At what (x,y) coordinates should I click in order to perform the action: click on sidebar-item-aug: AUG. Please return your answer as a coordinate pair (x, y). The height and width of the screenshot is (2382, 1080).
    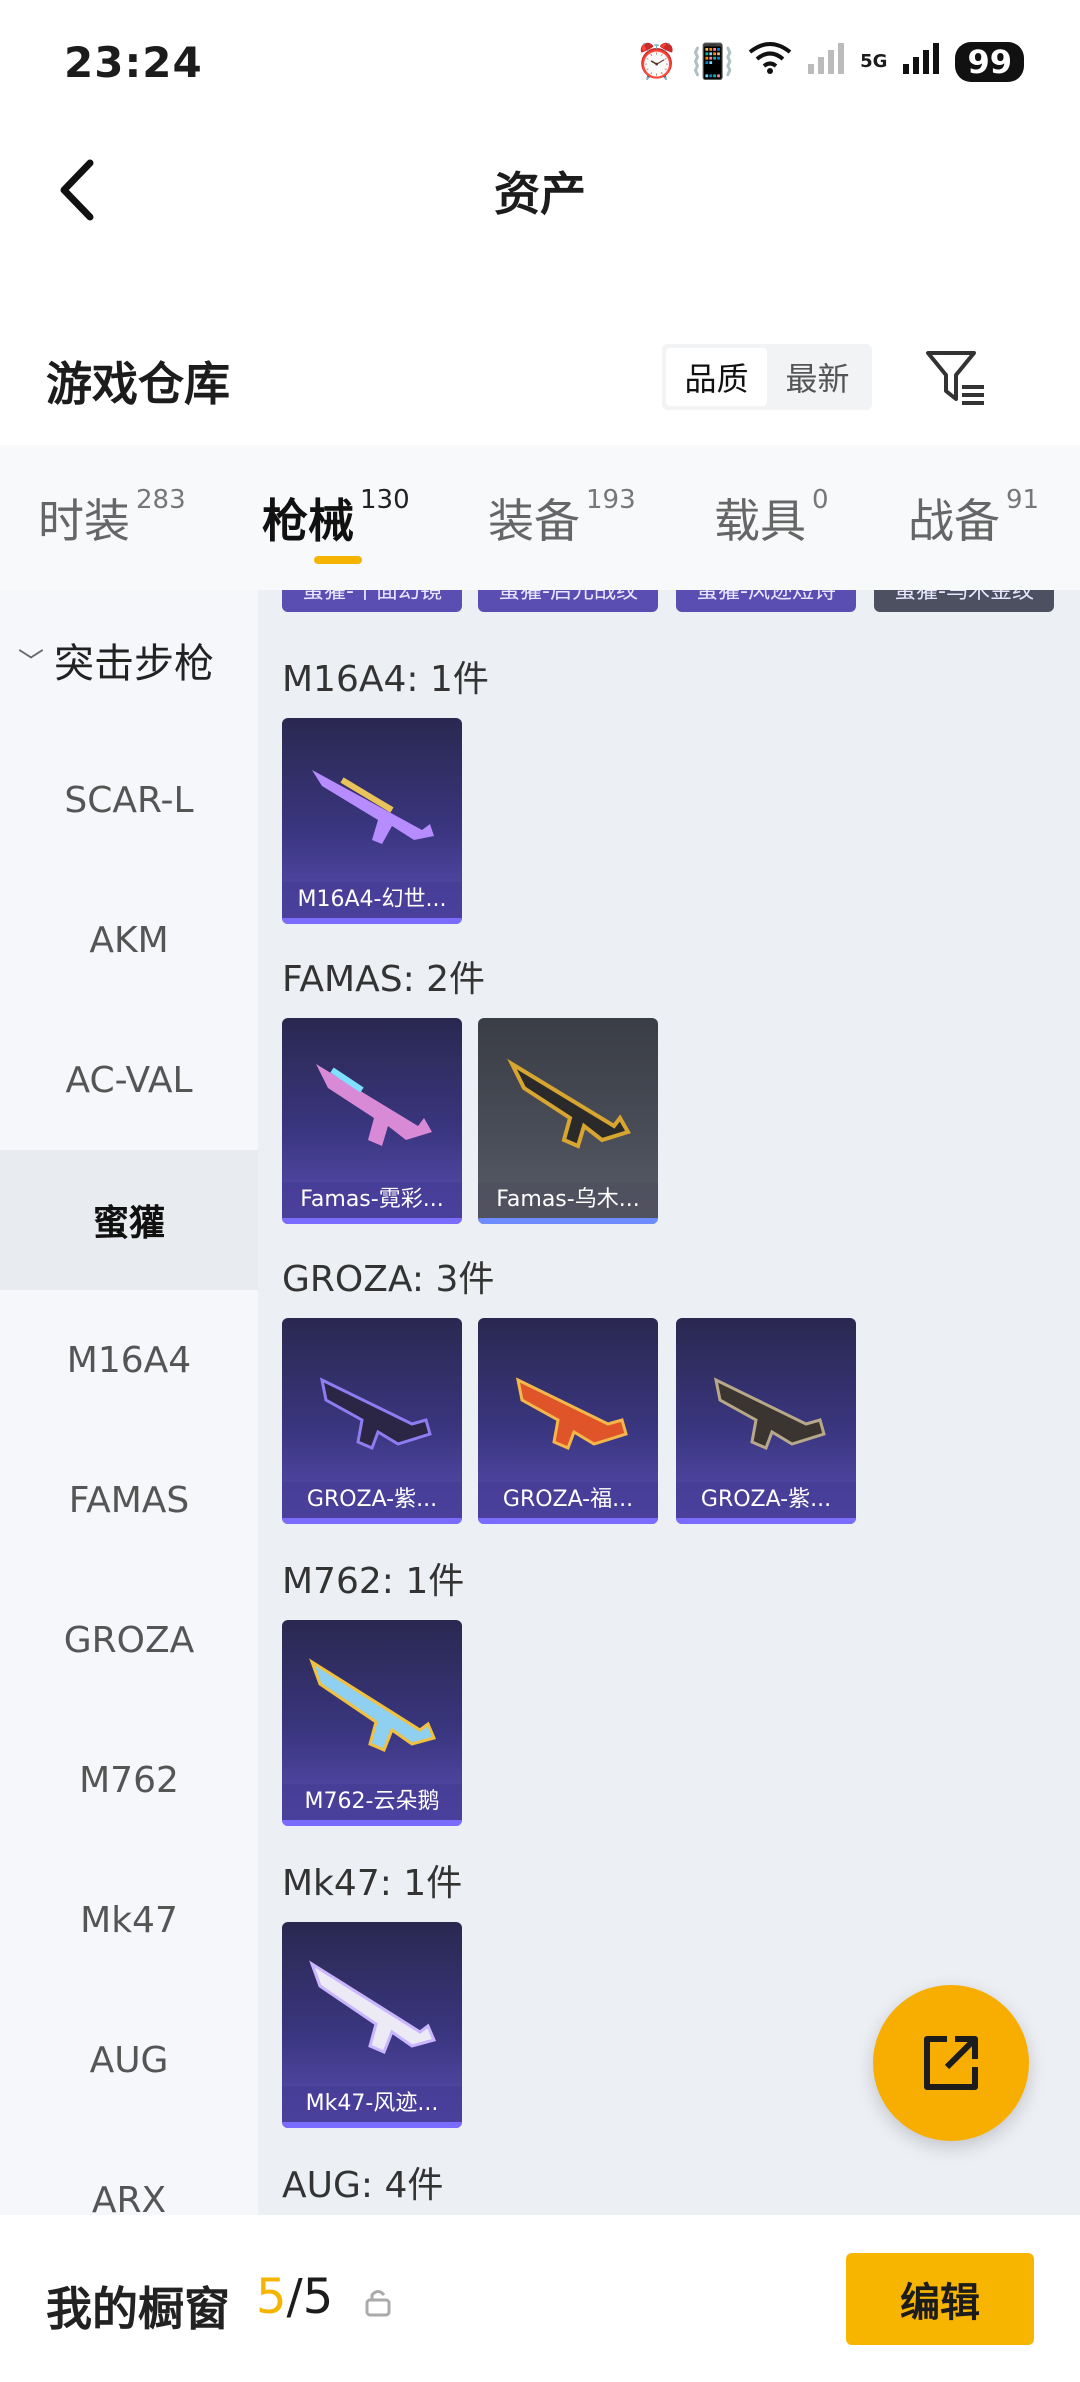
    Looking at the image, I should click on (129, 2060).